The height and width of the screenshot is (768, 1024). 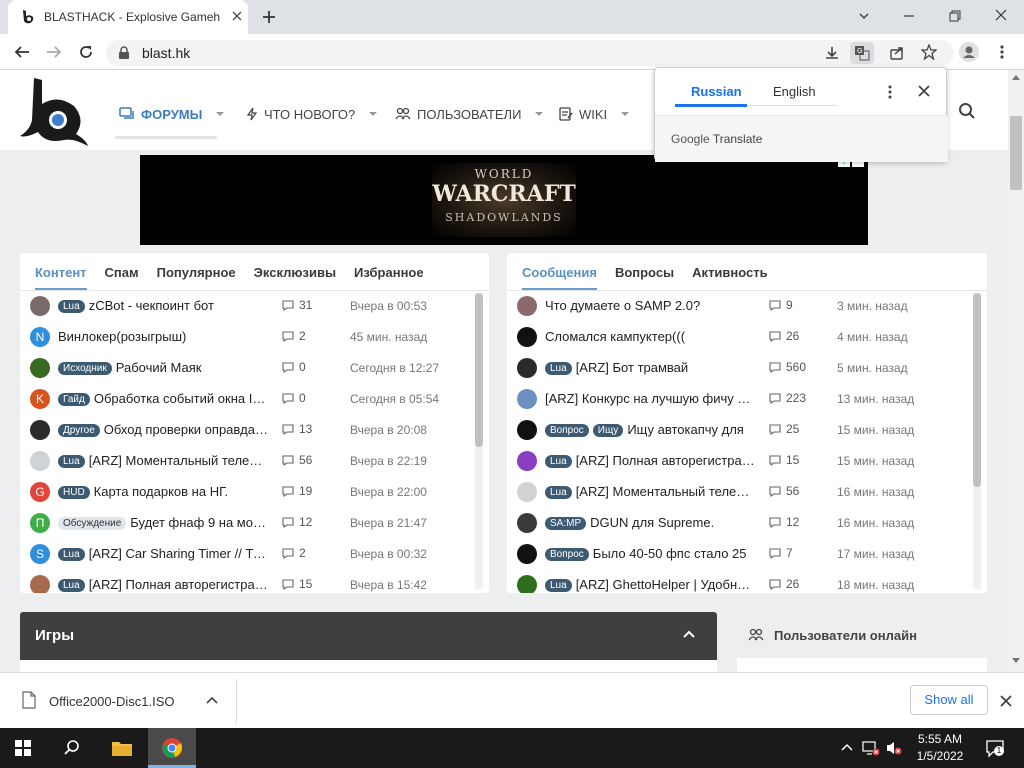 What do you see at coordinates (995, 748) in the screenshot?
I see `notification-center-icon: 1` at bounding box center [995, 748].